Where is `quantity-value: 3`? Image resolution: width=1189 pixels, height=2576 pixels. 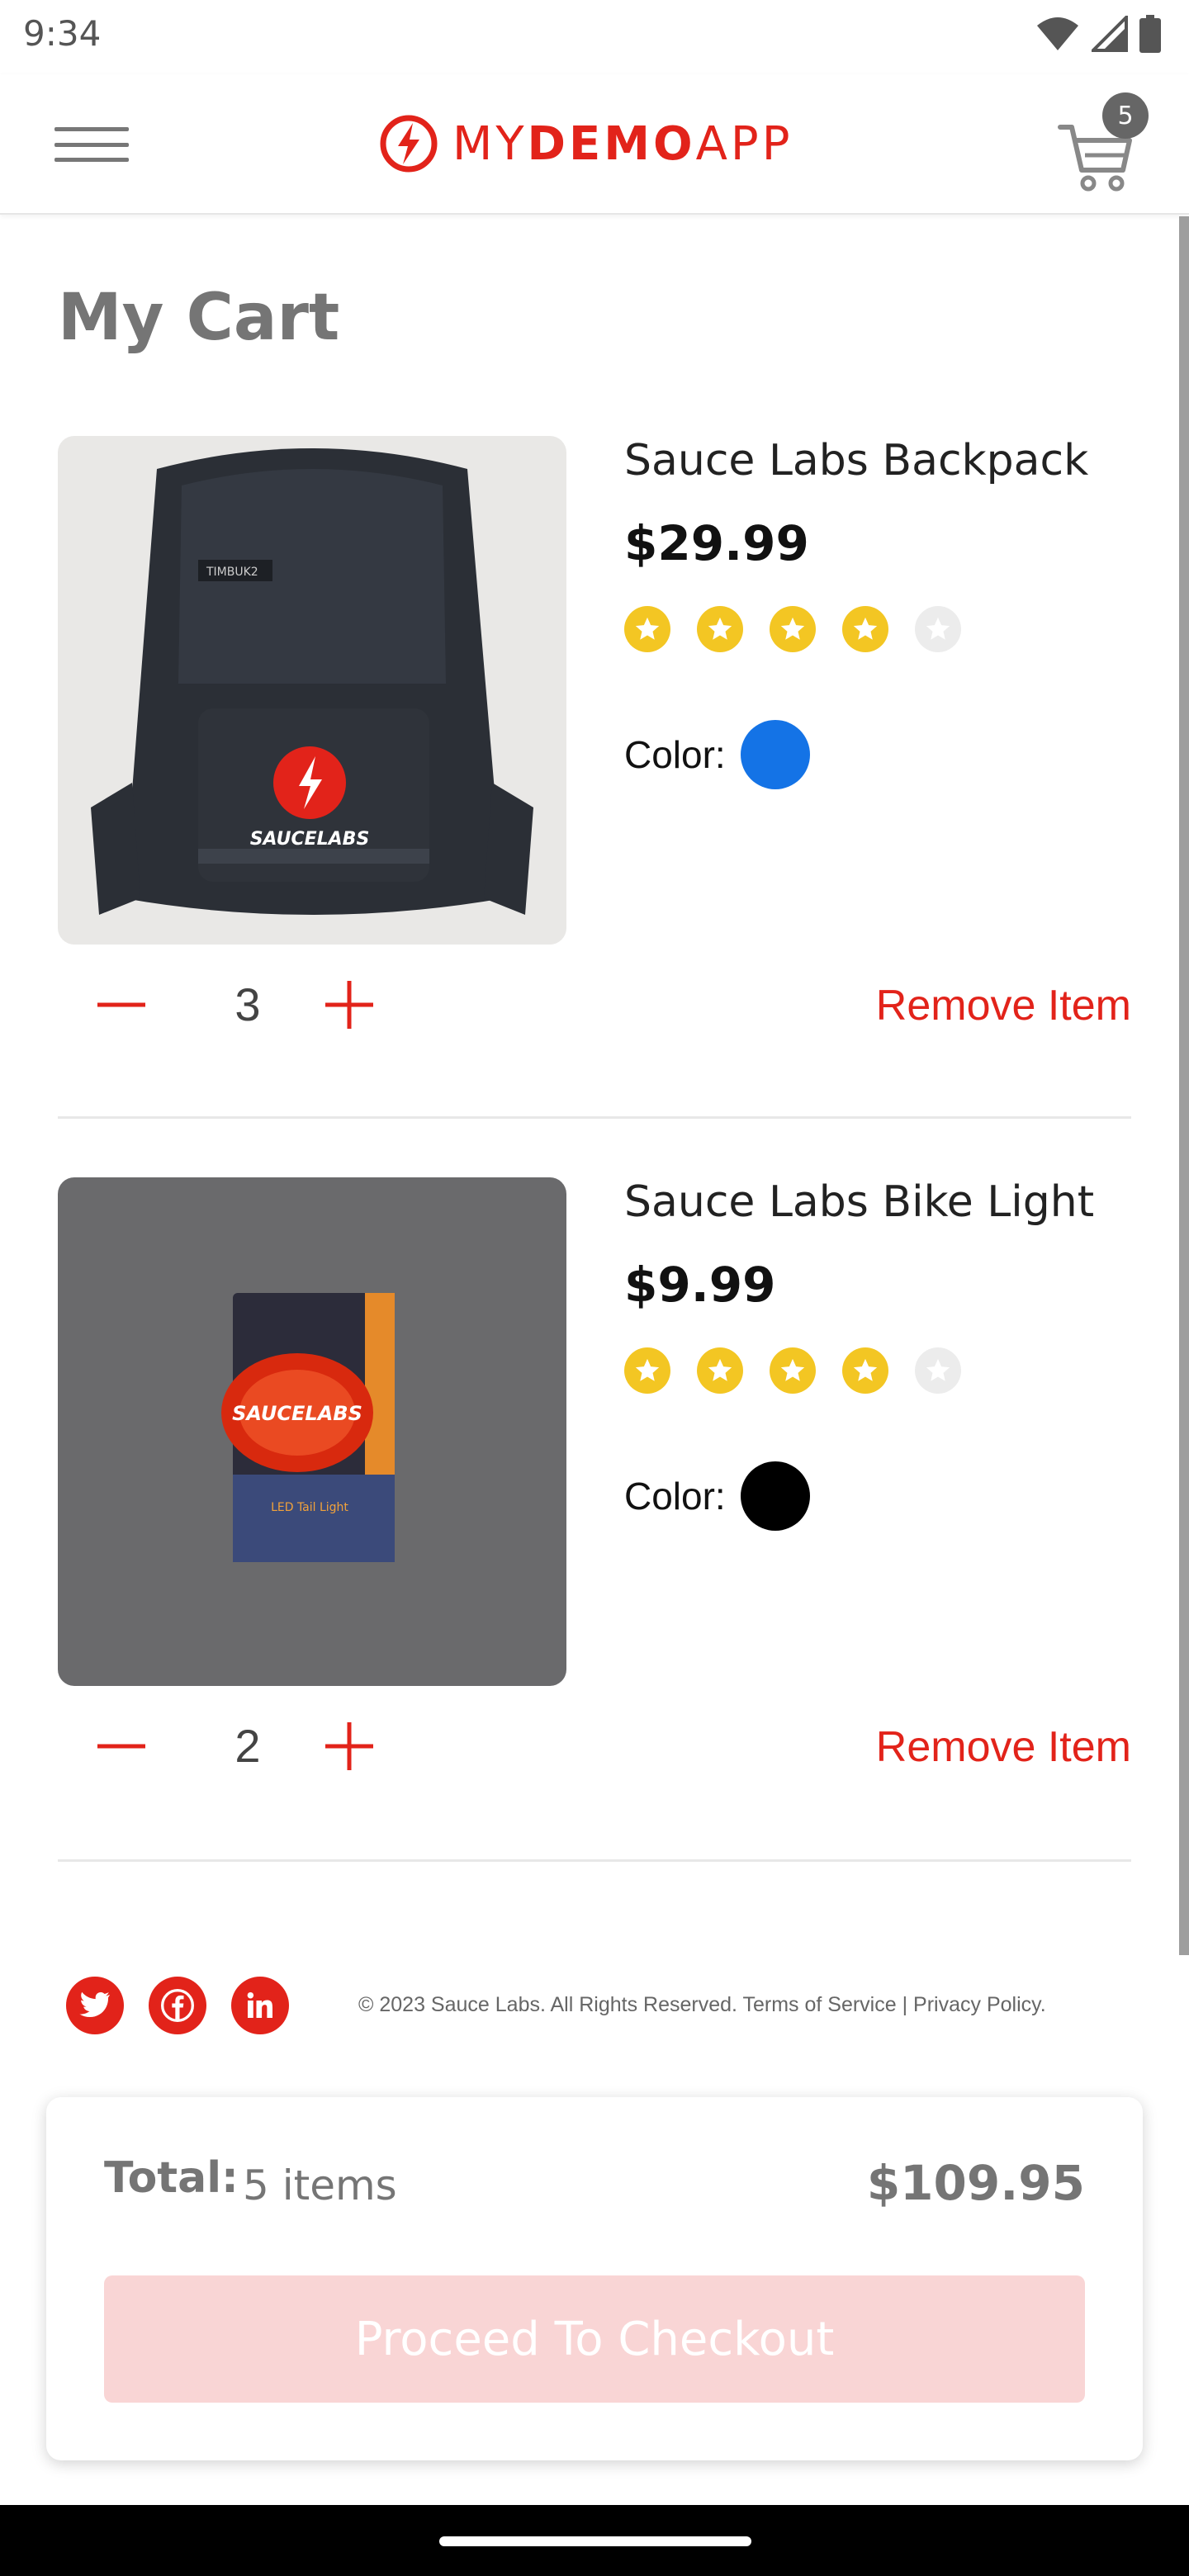 quantity-value: 3 is located at coordinates (247, 1004).